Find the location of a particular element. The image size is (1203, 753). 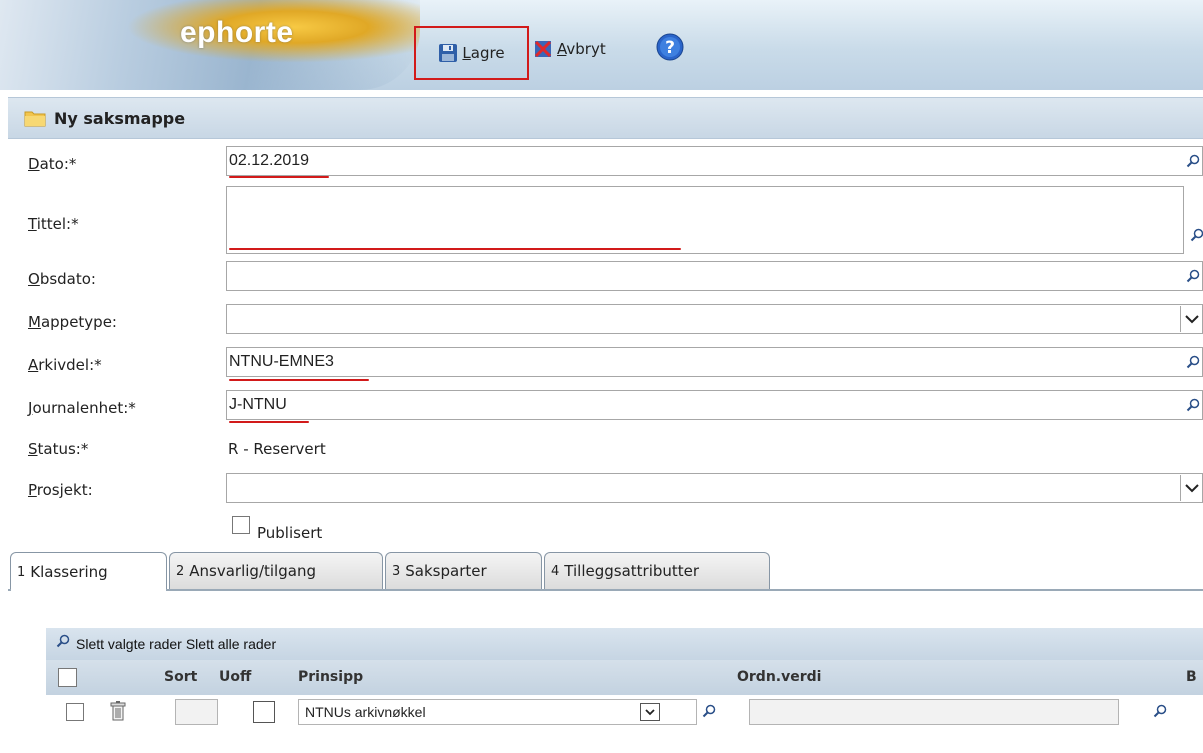

tab-klassering: 1 Klassering is located at coordinates (88, 571).